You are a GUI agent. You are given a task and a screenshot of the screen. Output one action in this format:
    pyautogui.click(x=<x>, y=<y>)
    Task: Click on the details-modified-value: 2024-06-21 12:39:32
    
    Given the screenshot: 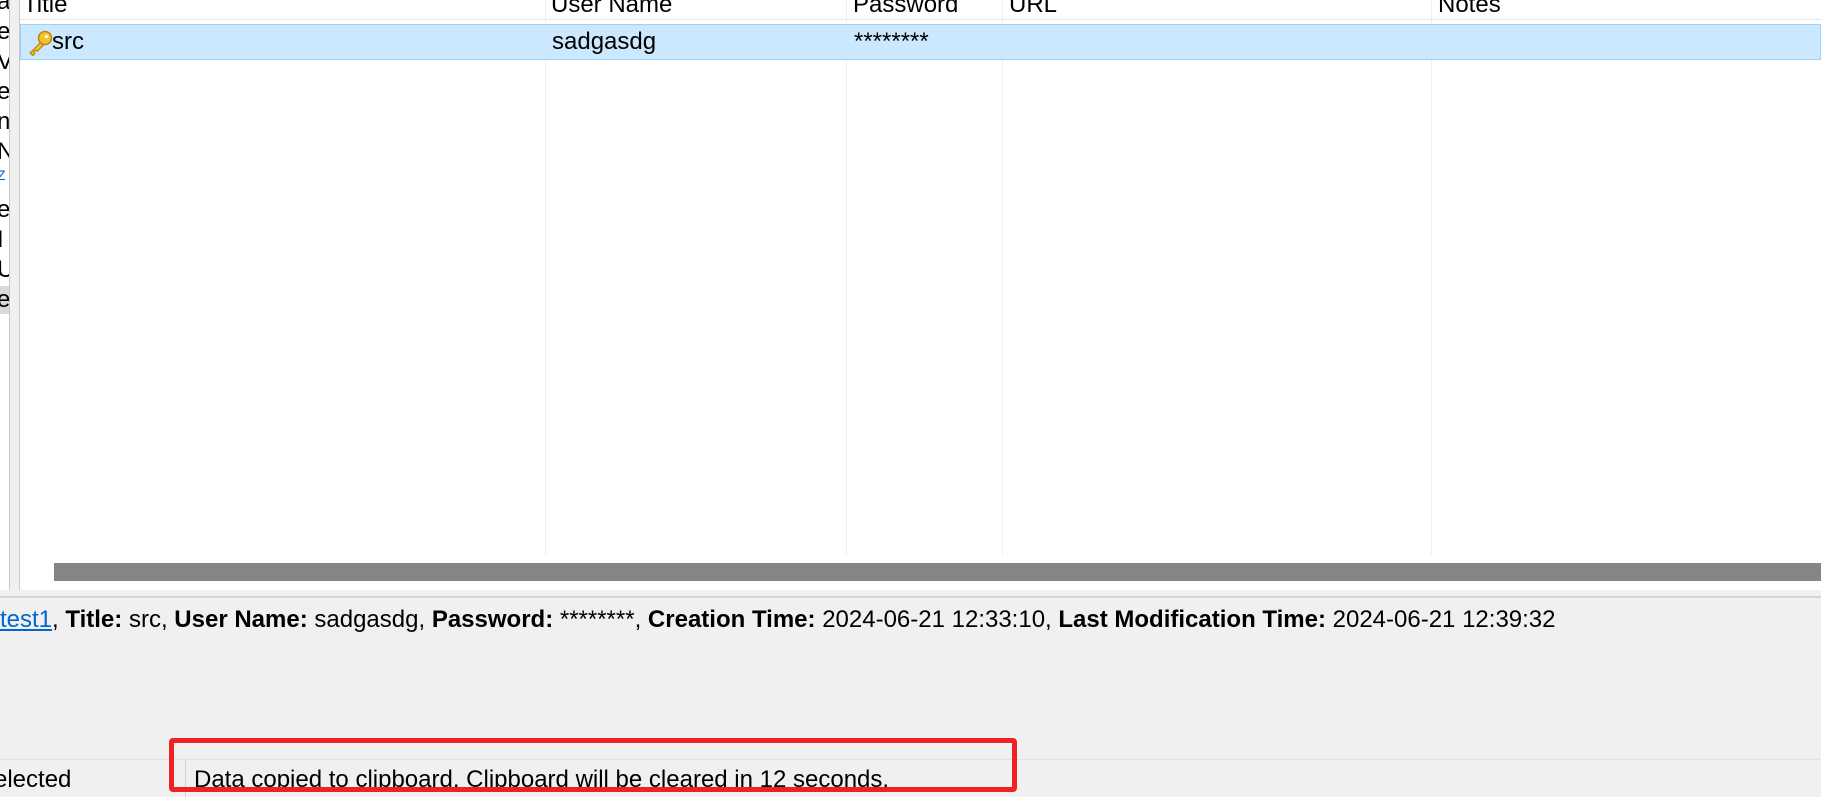 What is the action you would take?
    pyautogui.click(x=1444, y=619)
    